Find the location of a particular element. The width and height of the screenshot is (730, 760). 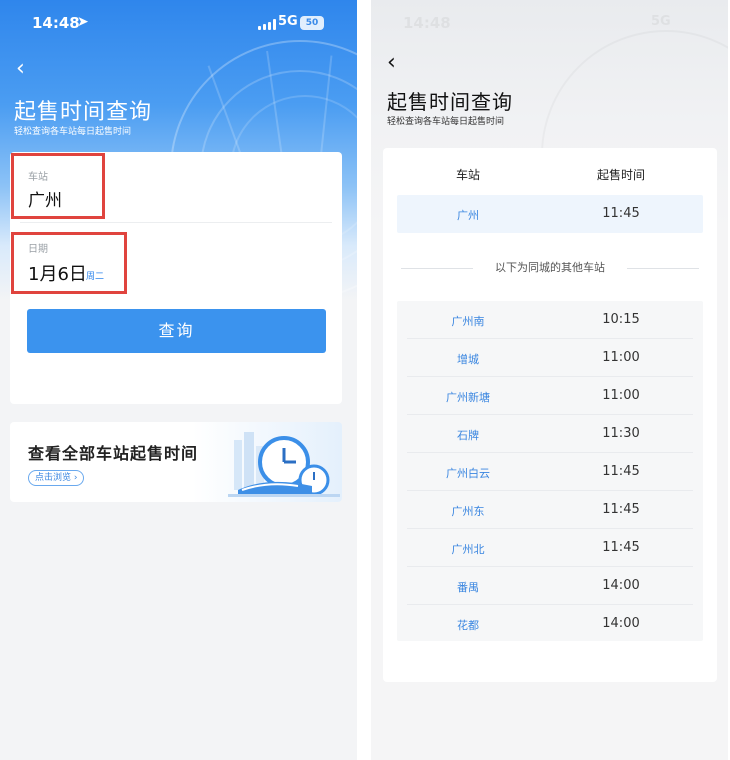

battery-icon: 50 is located at coordinates (312, 23).